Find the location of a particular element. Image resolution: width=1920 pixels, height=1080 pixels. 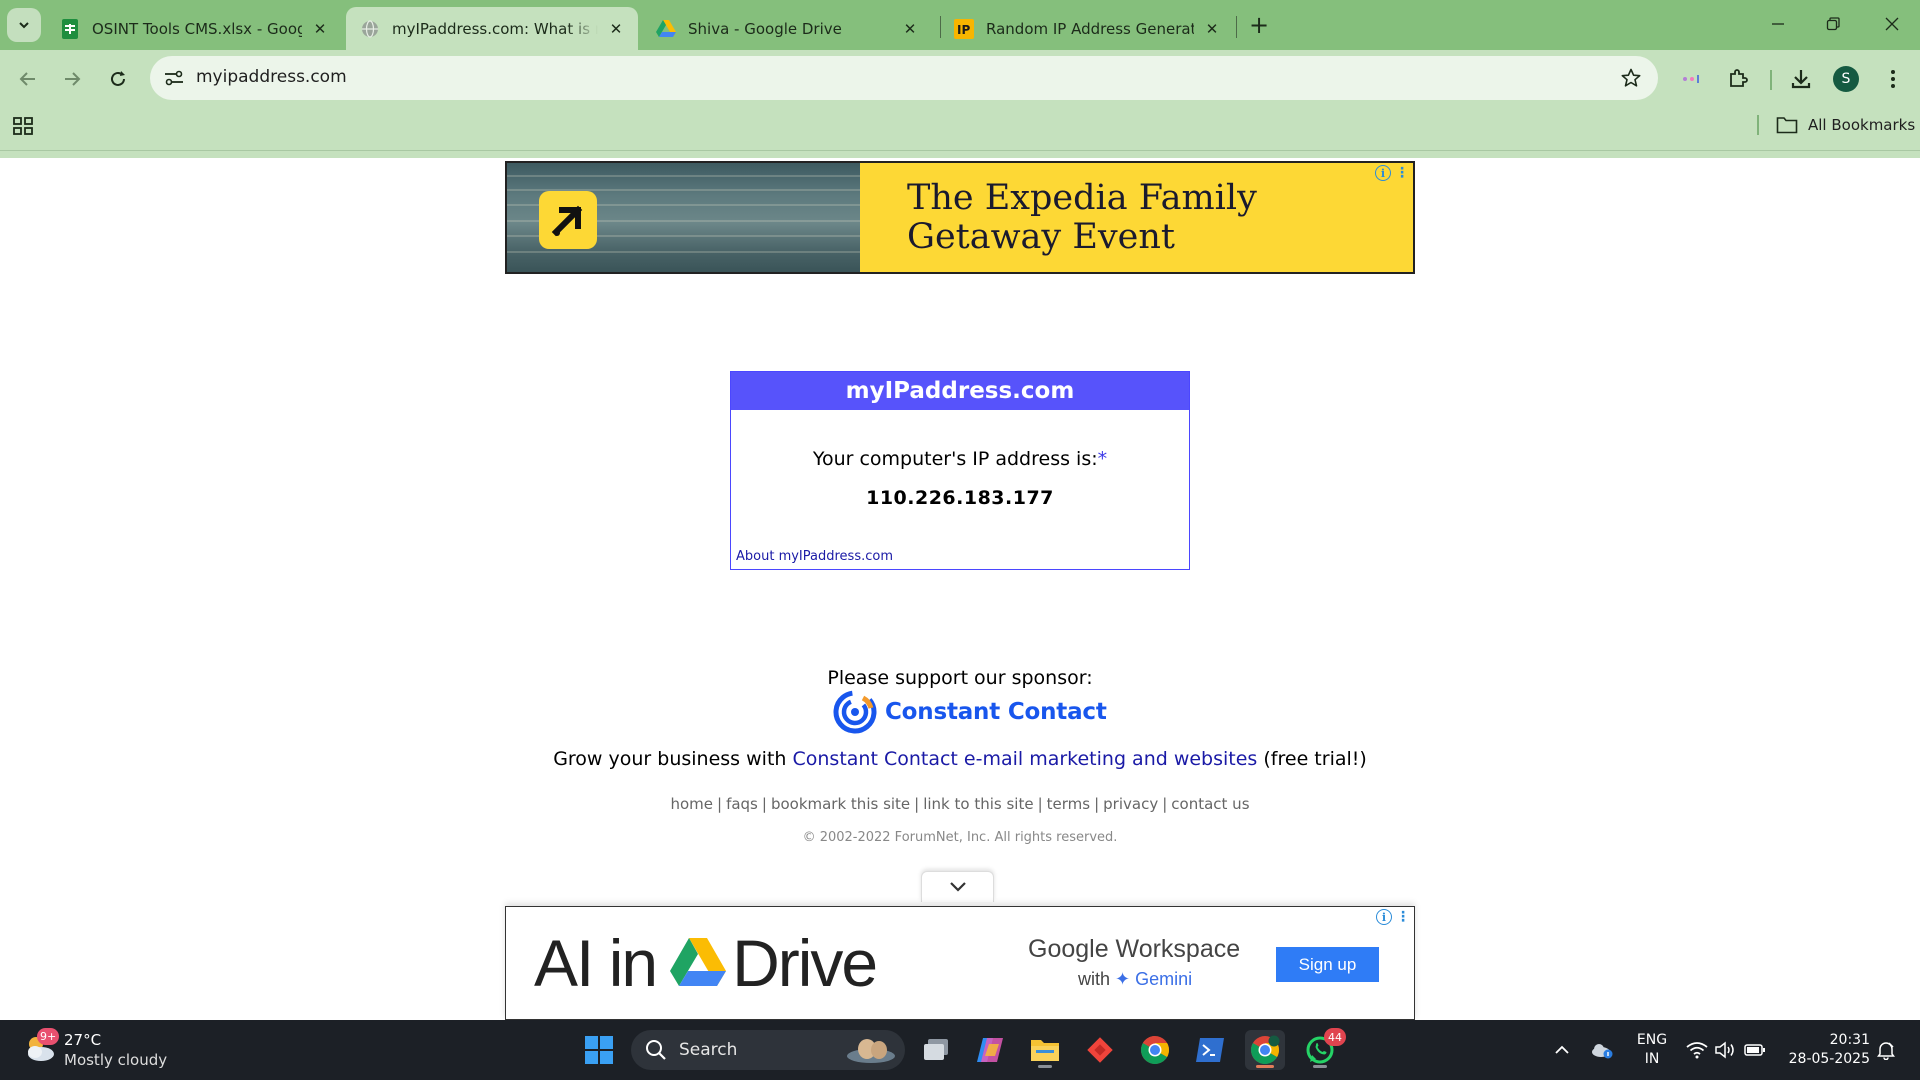

terminal-app is located at coordinates (1210, 1050).